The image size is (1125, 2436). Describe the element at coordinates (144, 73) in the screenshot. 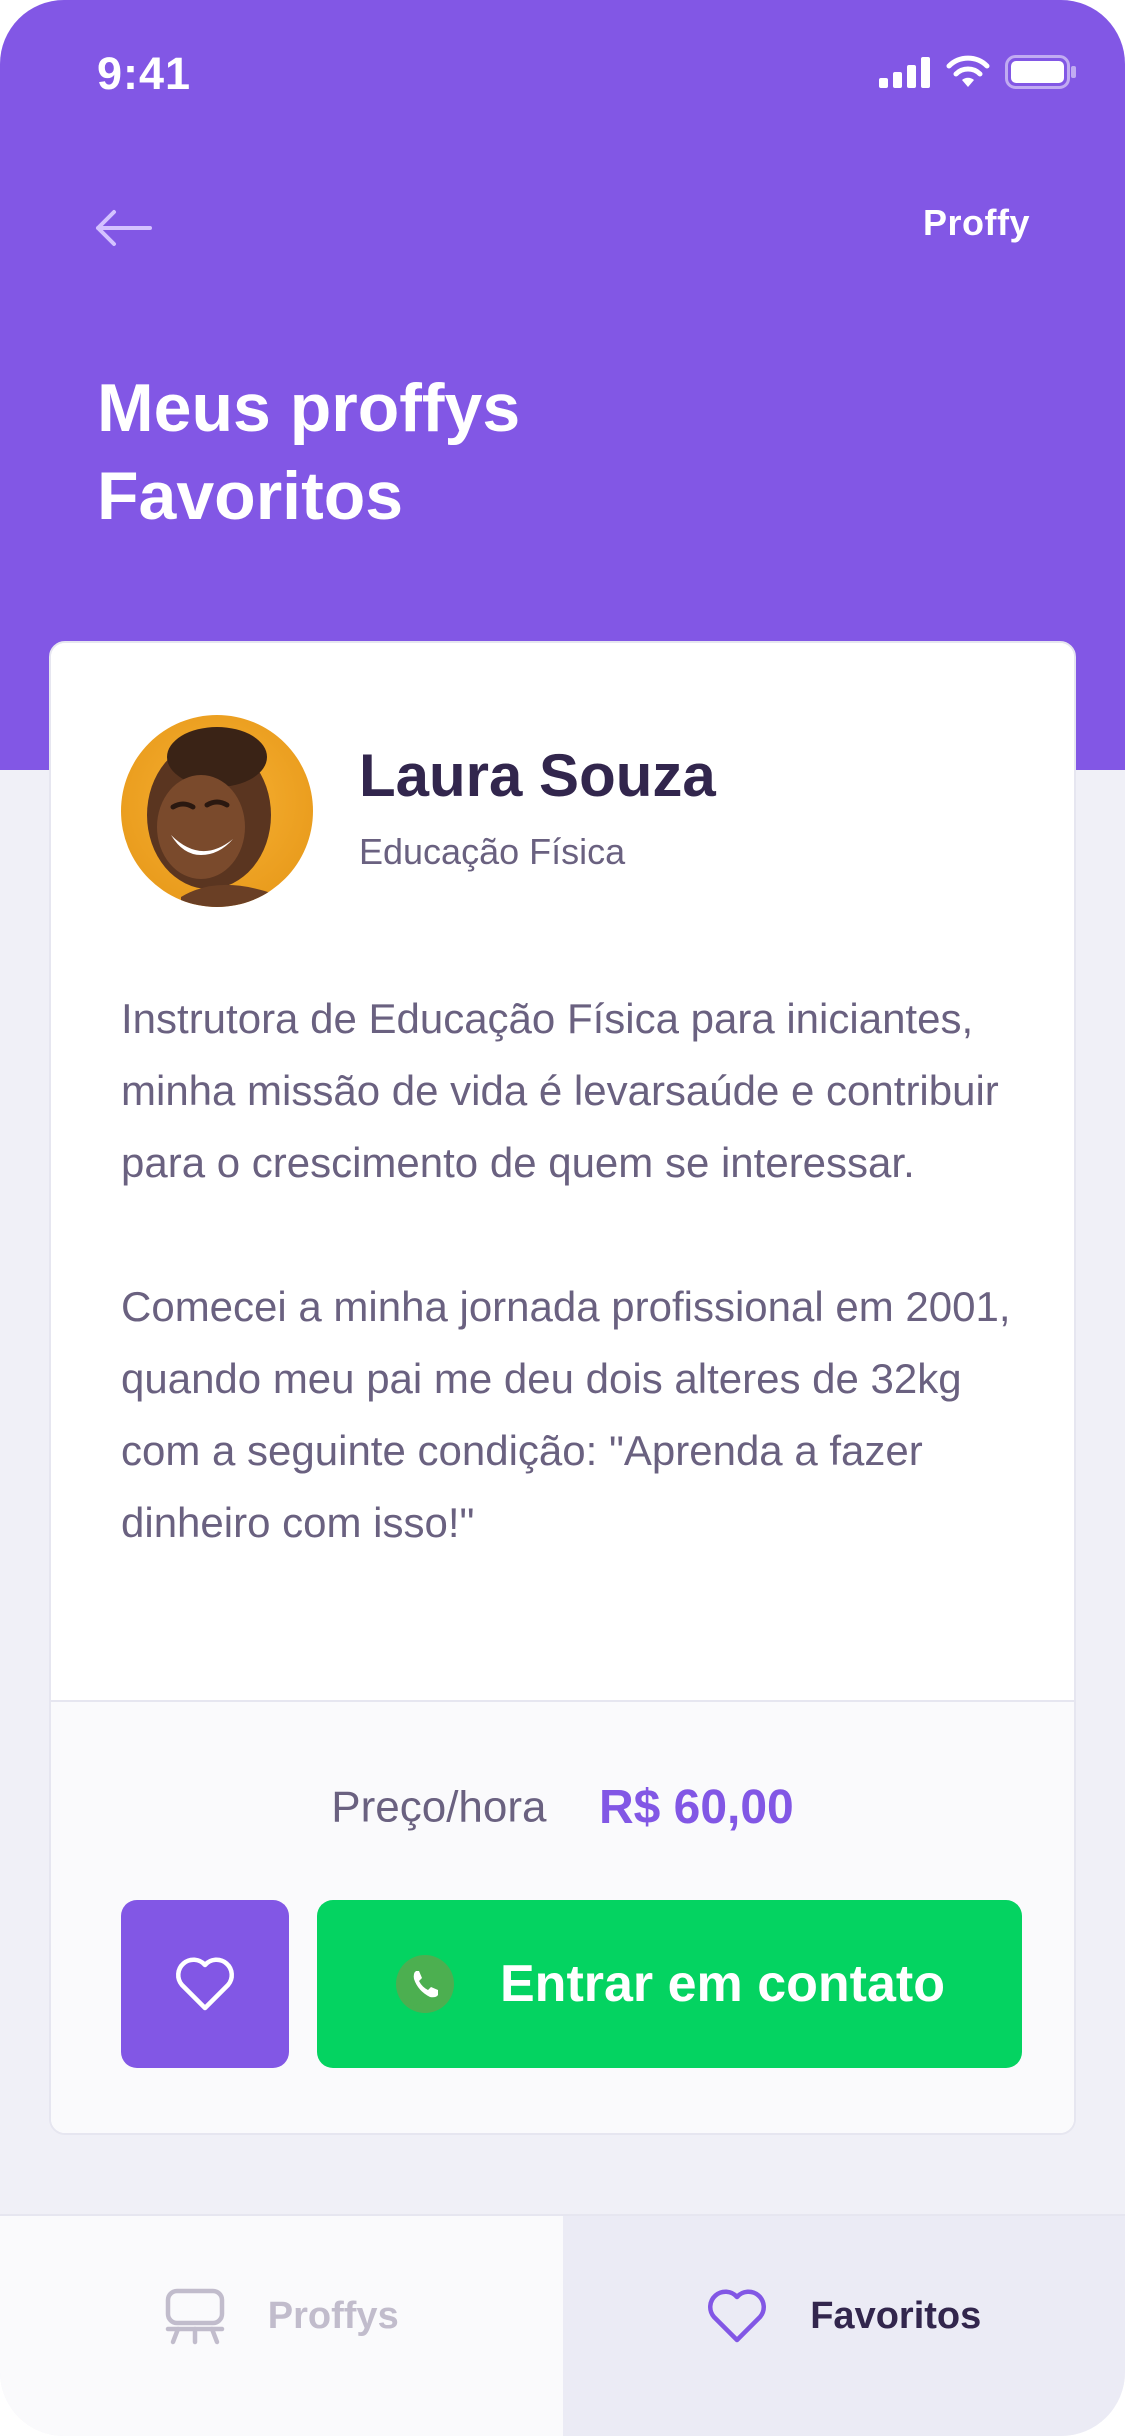

I see `status-time: 9:41` at that location.